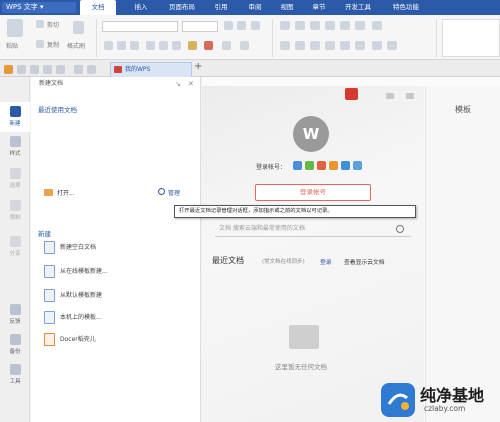 Image resolution: width=500 pixels, height=422 pixels. Describe the element at coordinates (221, 7) in the screenshot. I see `menu-item-reference: 引用` at that location.